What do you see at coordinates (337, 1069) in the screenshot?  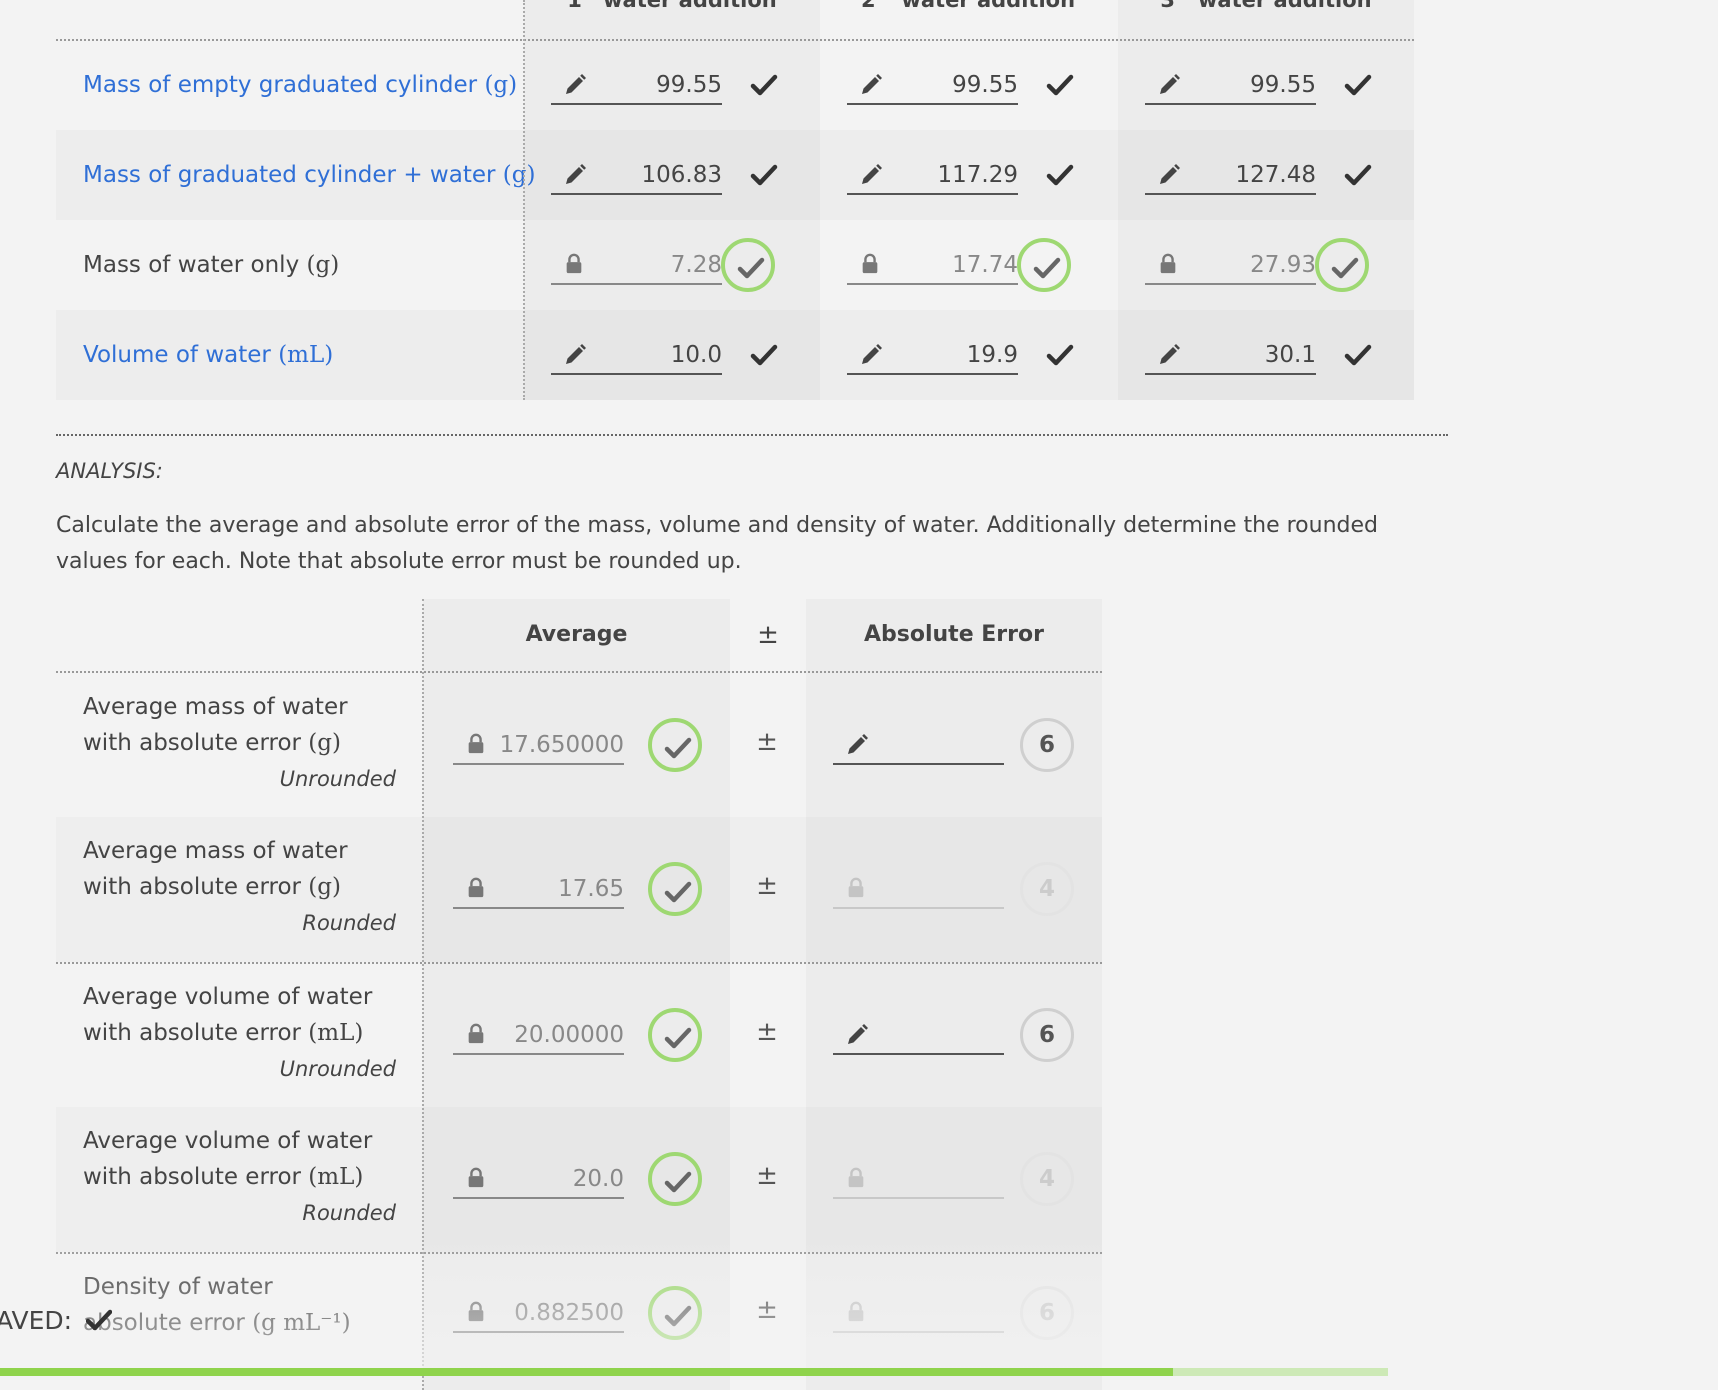 I see `rounding-mode: Unrounded` at bounding box center [337, 1069].